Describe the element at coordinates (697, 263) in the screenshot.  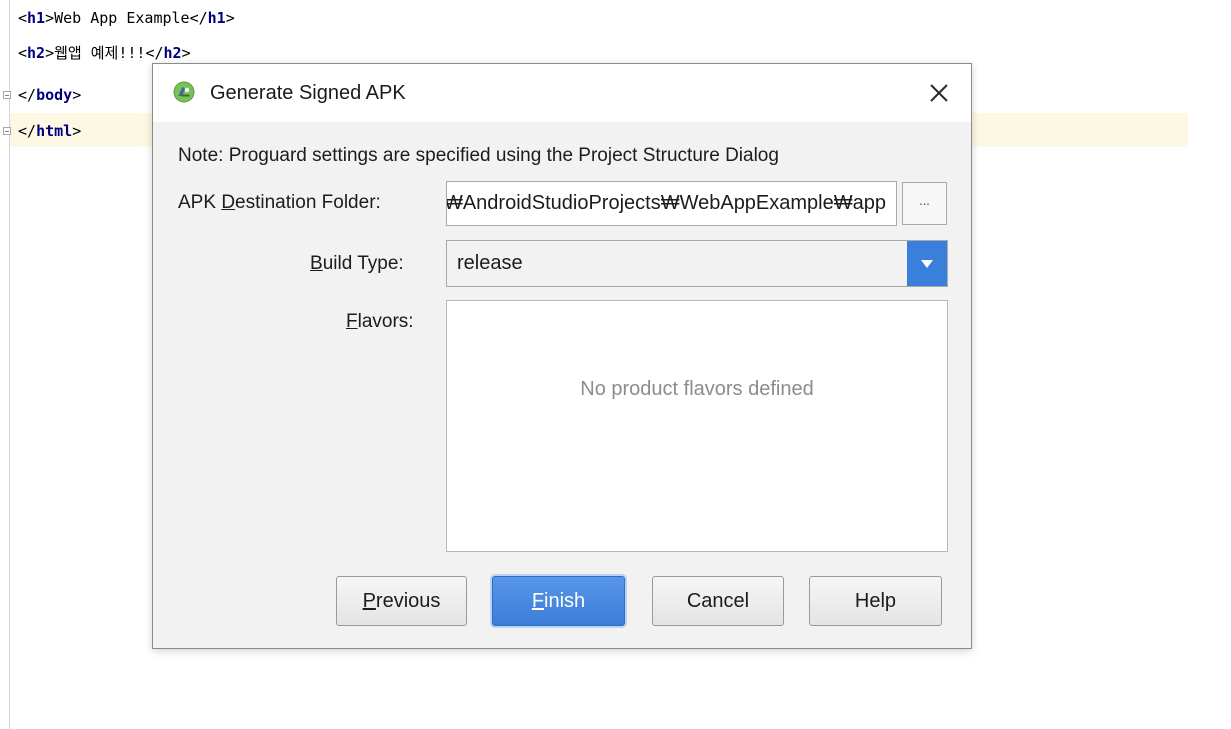
I see `build-type-select: release` at that location.